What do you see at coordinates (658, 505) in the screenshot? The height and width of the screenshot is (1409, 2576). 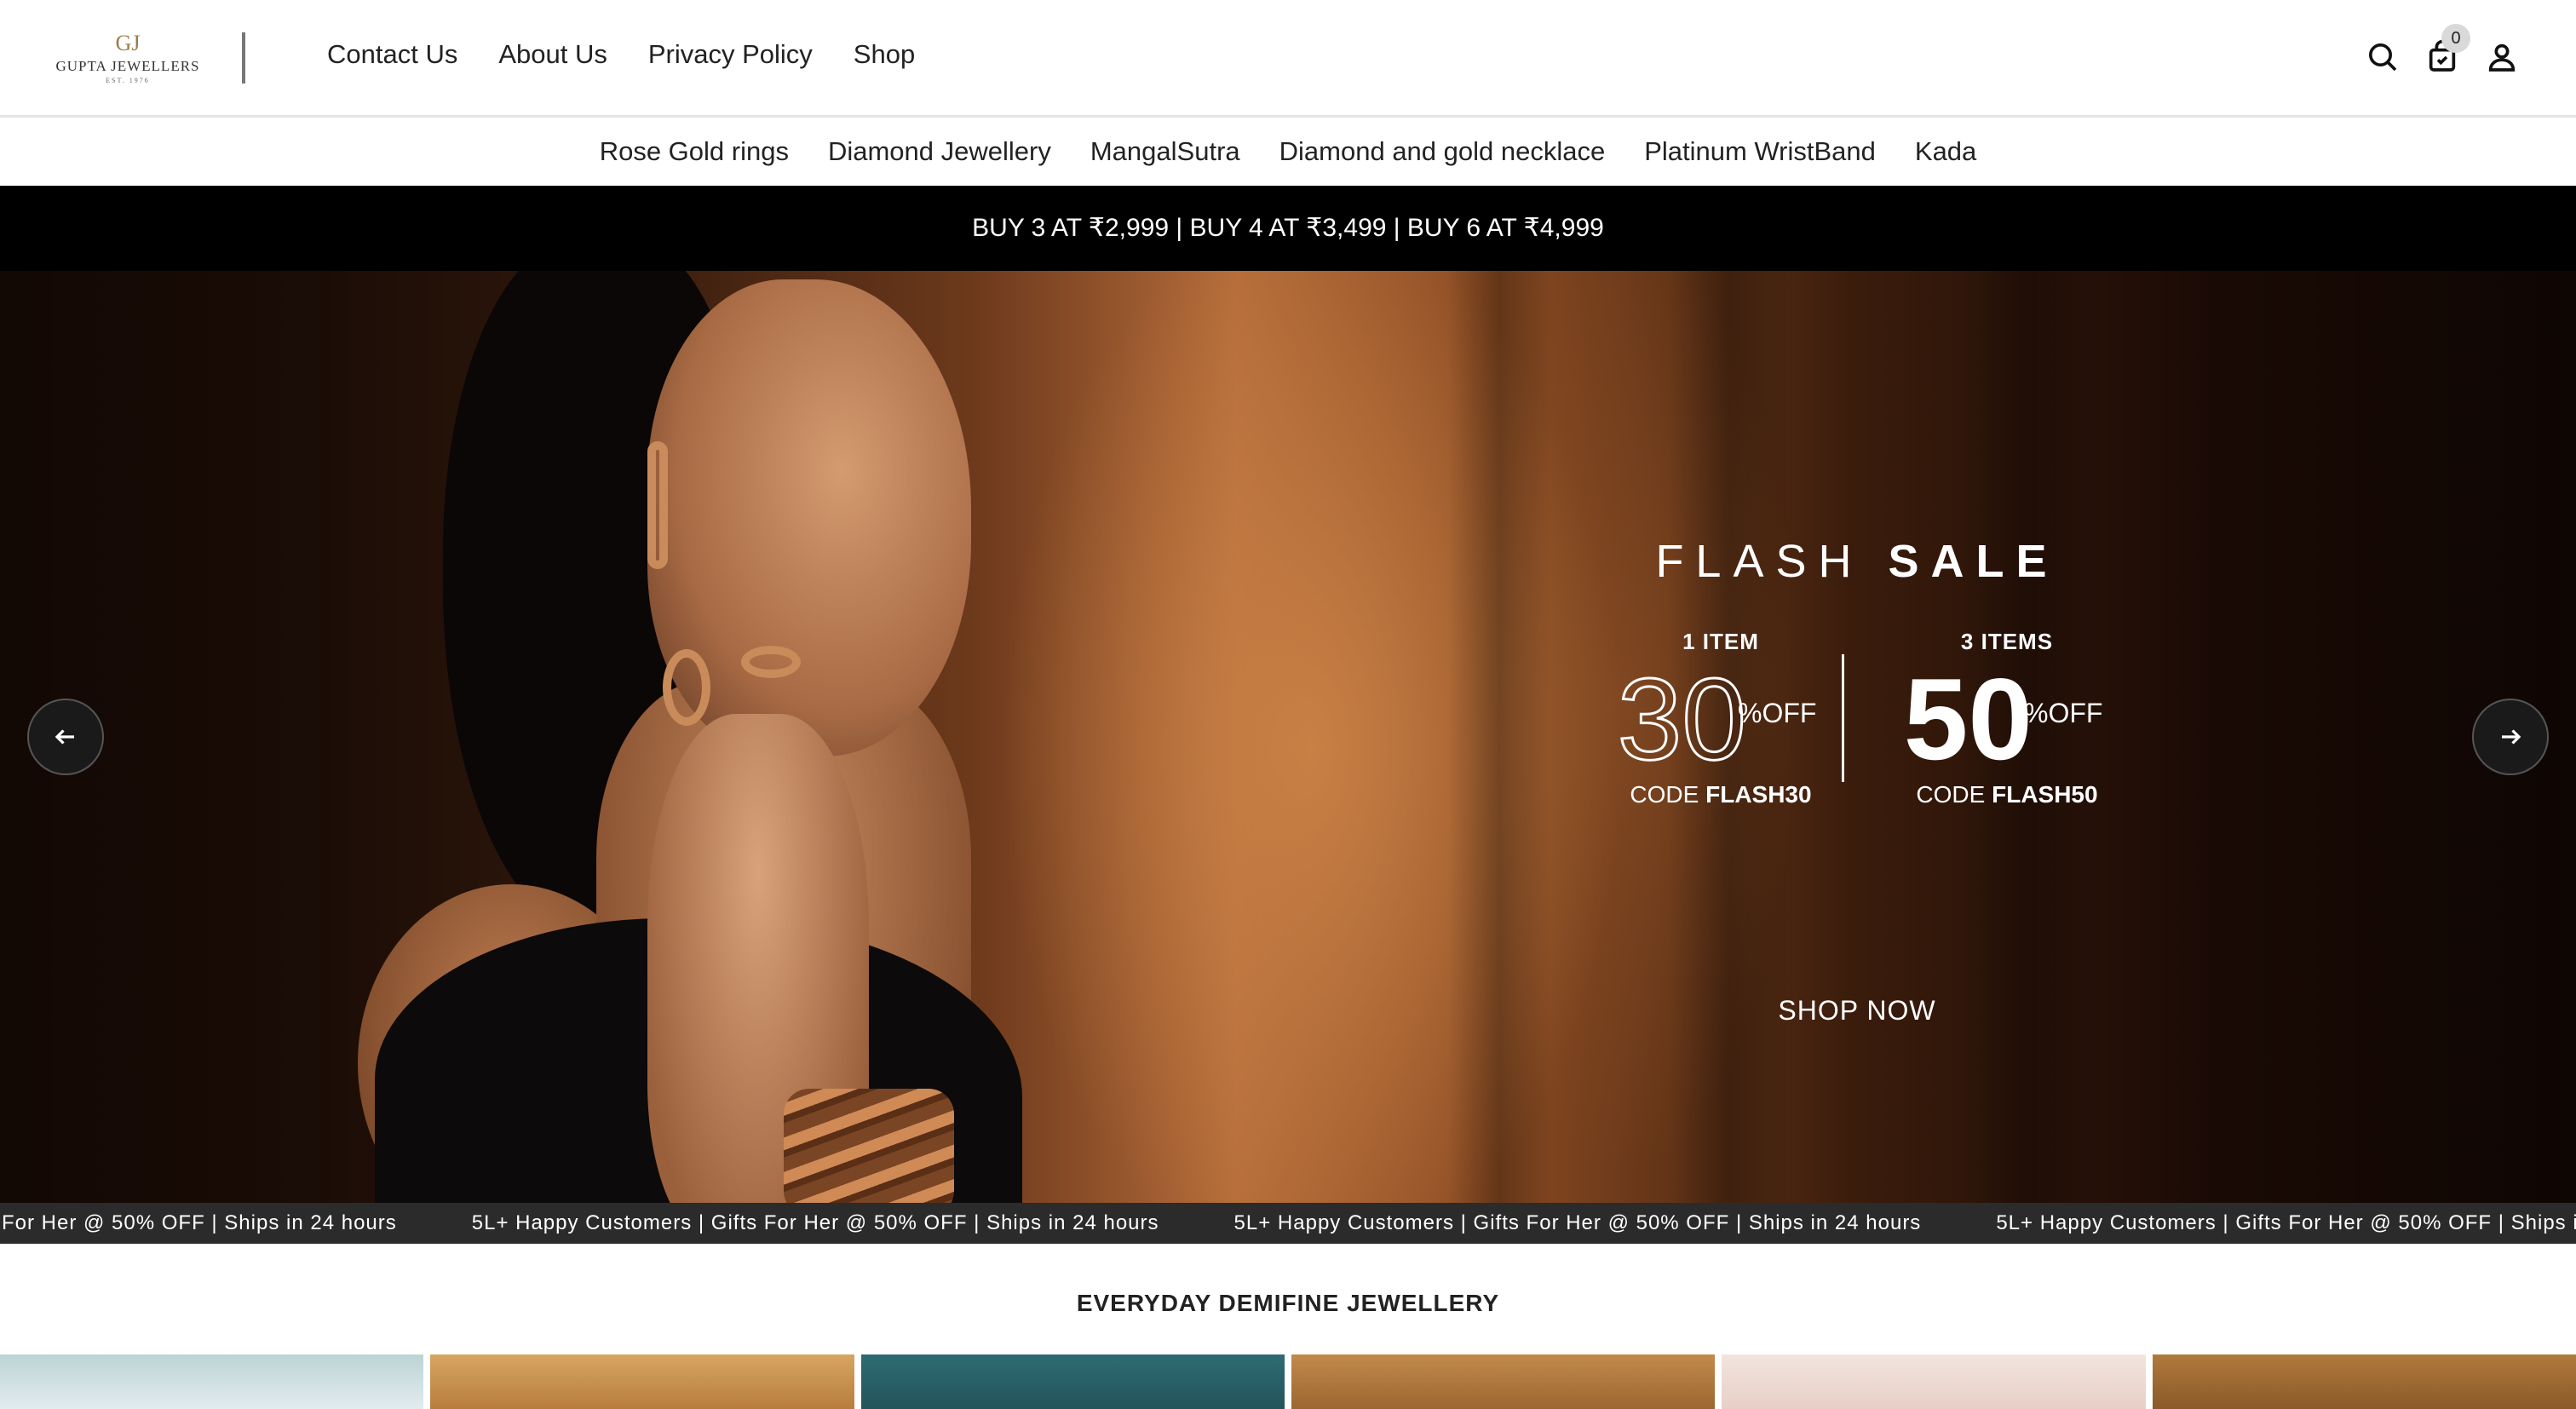 I see `earring-jewel` at bounding box center [658, 505].